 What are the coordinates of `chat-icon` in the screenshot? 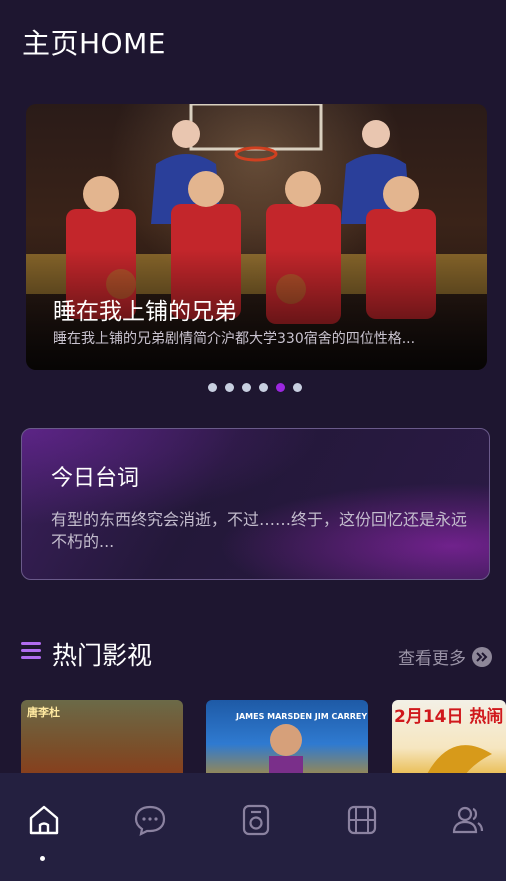 It's located at (150, 820).